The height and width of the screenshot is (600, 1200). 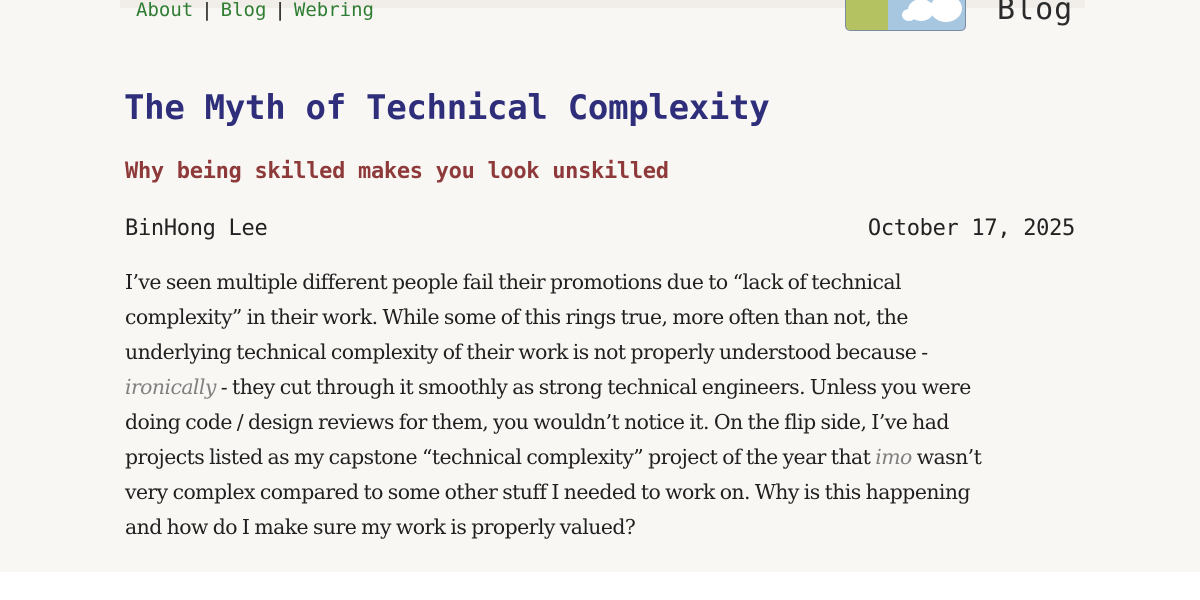 What do you see at coordinates (244, 10) in the screenshot?
I see `nav-link-blog: Blog` at bounding box center [244, 10].